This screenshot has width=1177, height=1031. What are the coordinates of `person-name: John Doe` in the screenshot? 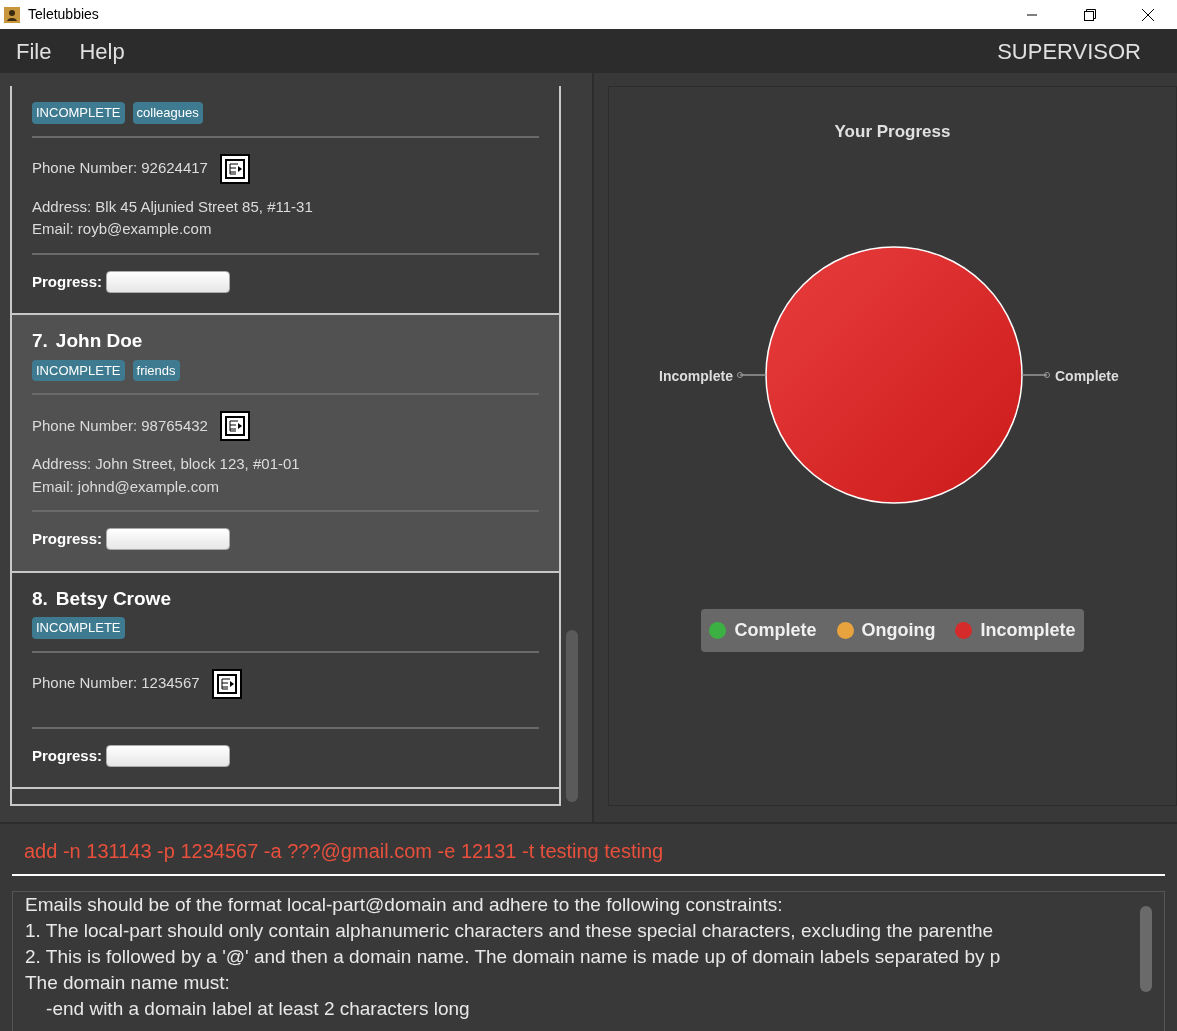 It's located at (99, 341).